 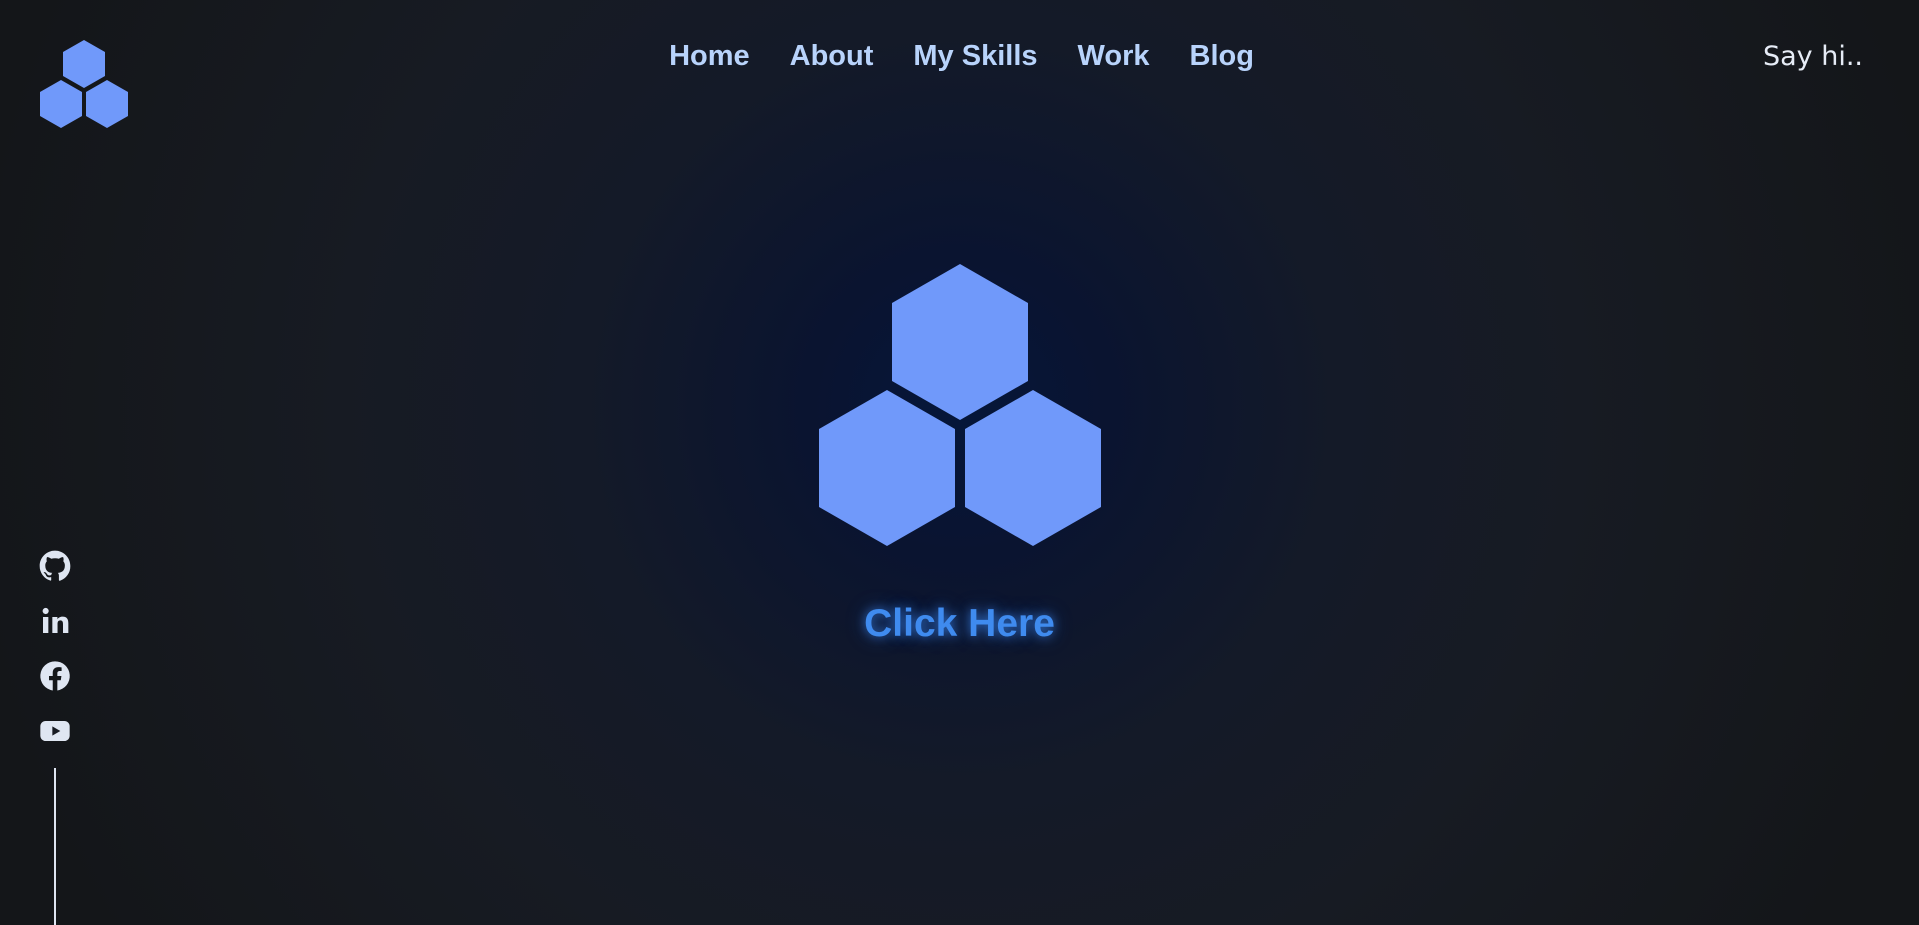 I want to click on nav-about-link: About, so click(x=832, y=56).